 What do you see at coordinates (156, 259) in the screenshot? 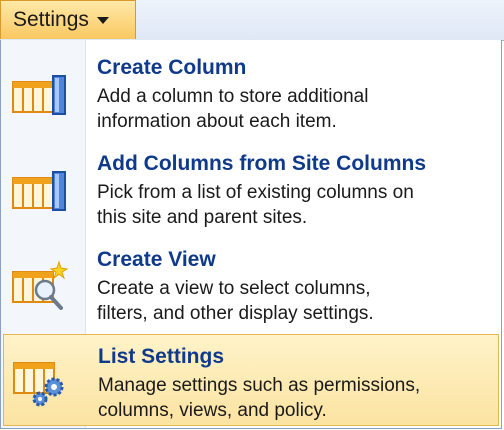
I see `menu-item-title: Create View` at bounding box center [156, 259].